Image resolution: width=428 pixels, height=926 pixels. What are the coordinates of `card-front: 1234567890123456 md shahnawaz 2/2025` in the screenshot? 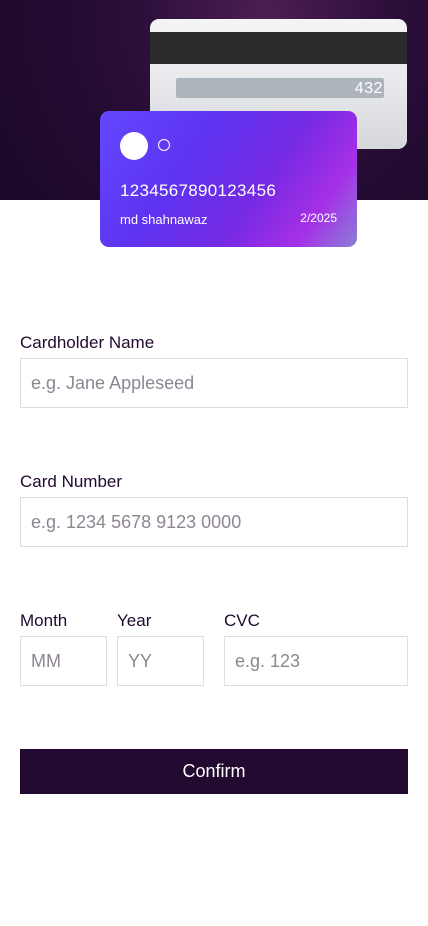 It's located at (228, 179).